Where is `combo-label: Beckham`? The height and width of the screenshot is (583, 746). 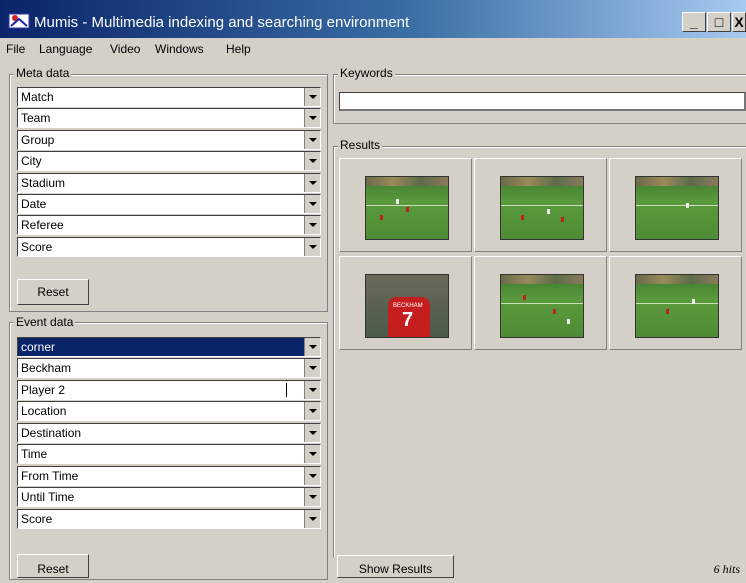 combo-label: Beckham is located at coordinates (46, 368).